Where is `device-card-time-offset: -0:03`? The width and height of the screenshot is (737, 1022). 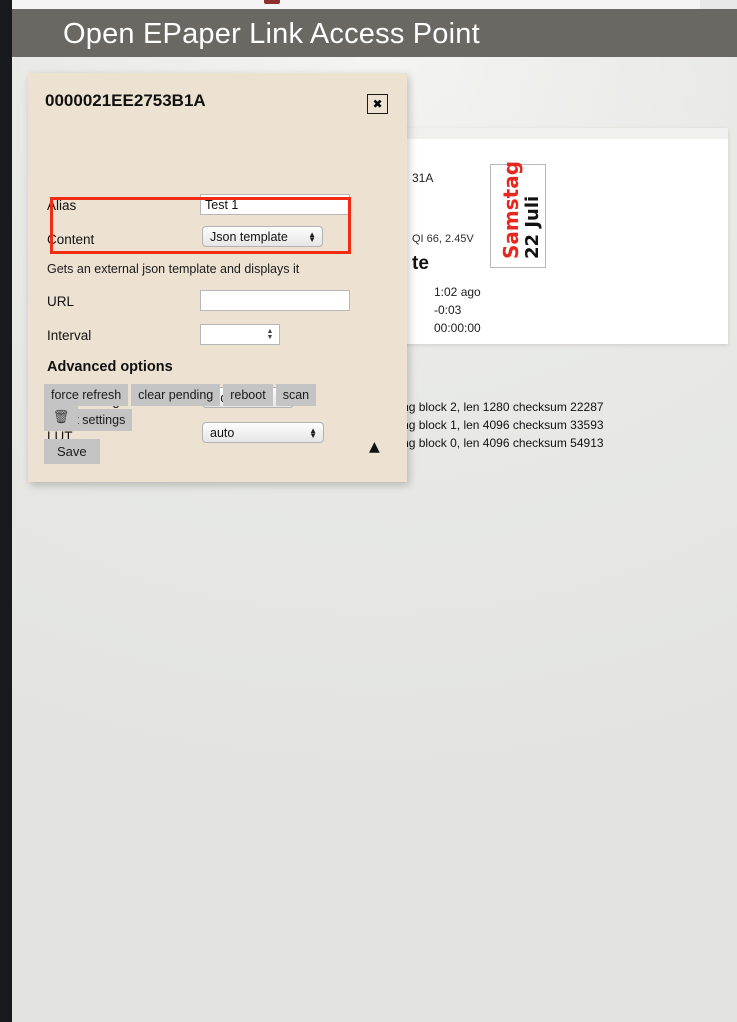 device-card-time-offset: -0:03 is located at coordinates (448, 310).